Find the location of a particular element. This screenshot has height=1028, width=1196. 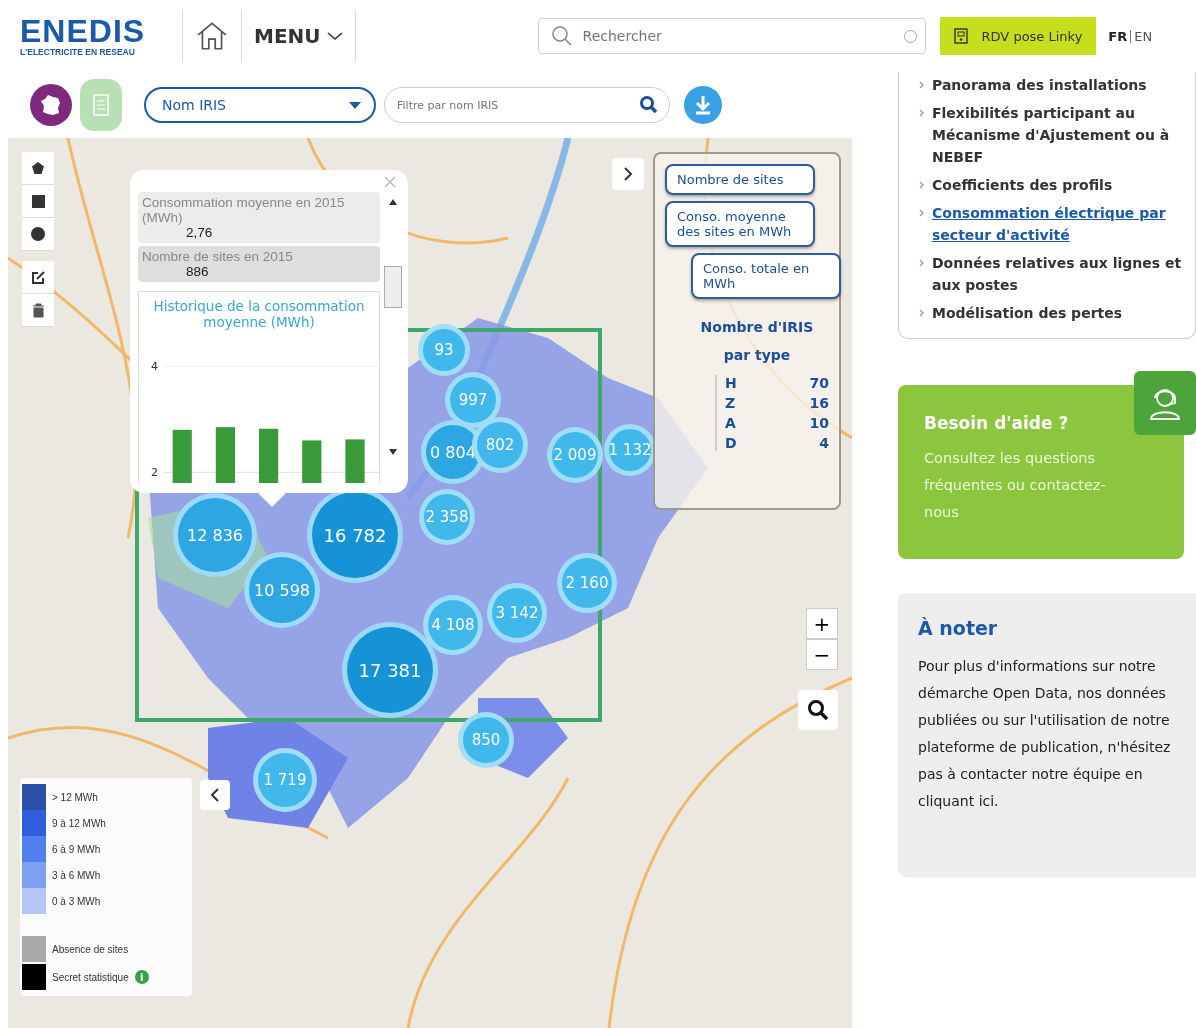

headset-person-icon is located at coordinates (1165, 403).